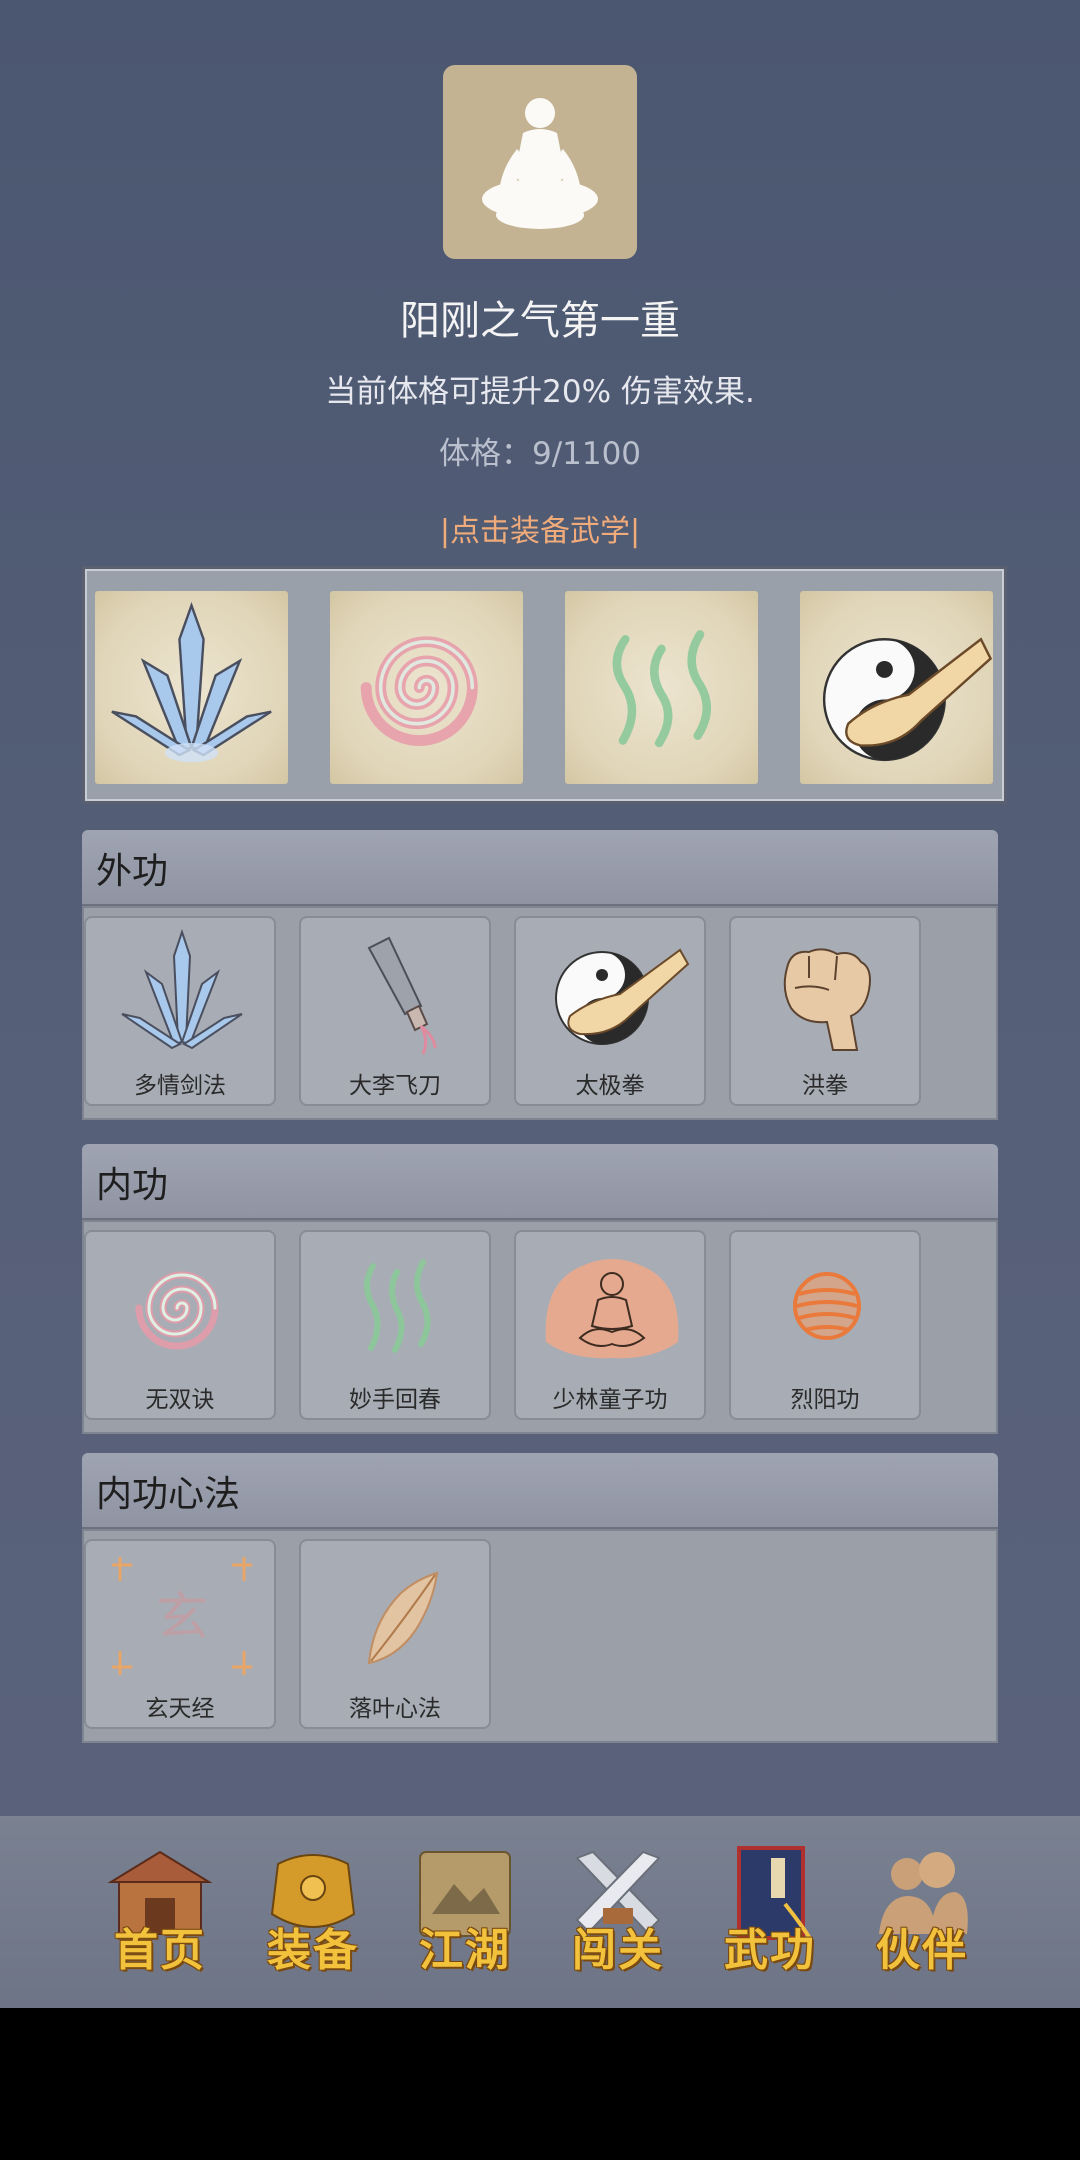  What do you see at coordinates (612, 1309) in the screenshot?
I see `monk-icon` at bounding box center [612, 1309].